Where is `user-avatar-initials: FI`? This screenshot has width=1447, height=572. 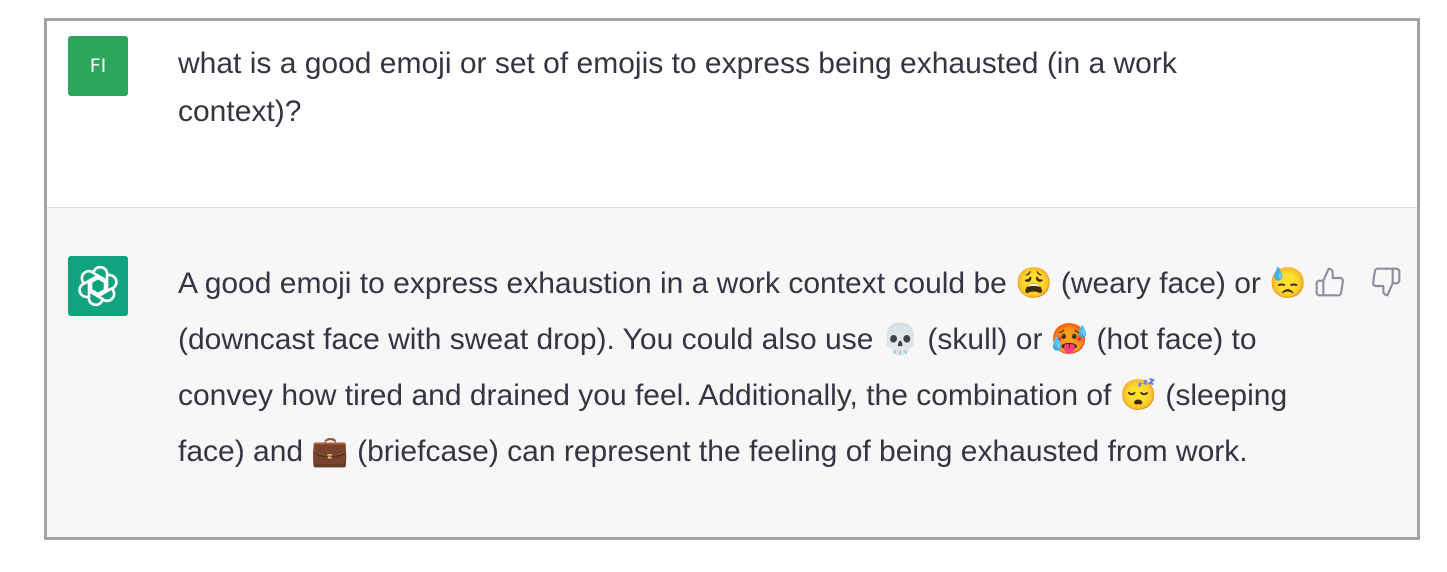 user-avatar-initials: FI is located at coordinates (98, 66).